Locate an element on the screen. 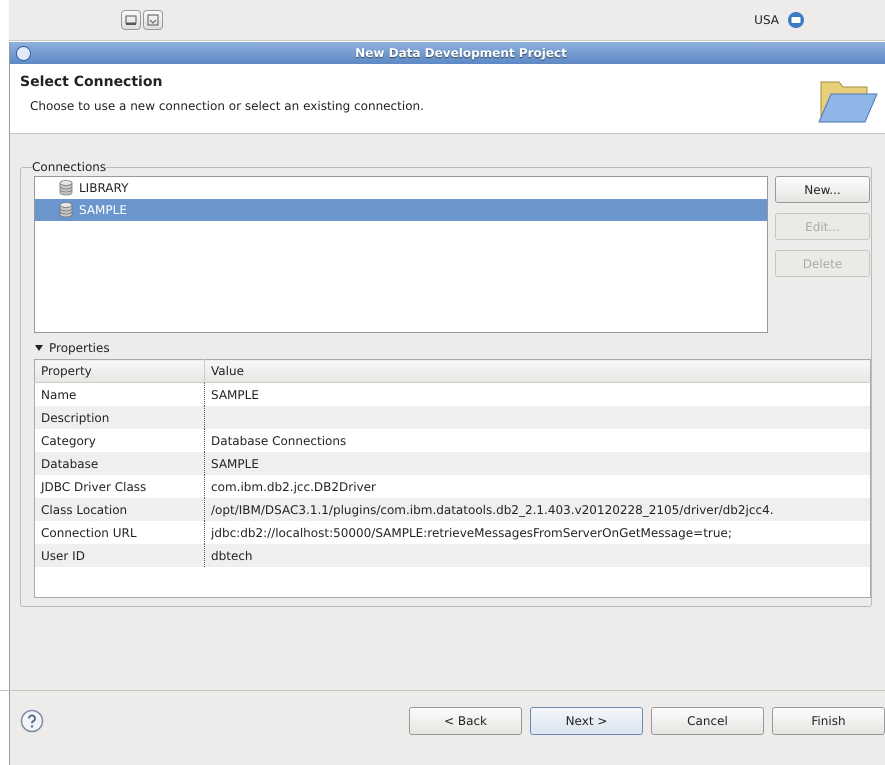  wizard-button: Next > is located at coordinates (586, 721).